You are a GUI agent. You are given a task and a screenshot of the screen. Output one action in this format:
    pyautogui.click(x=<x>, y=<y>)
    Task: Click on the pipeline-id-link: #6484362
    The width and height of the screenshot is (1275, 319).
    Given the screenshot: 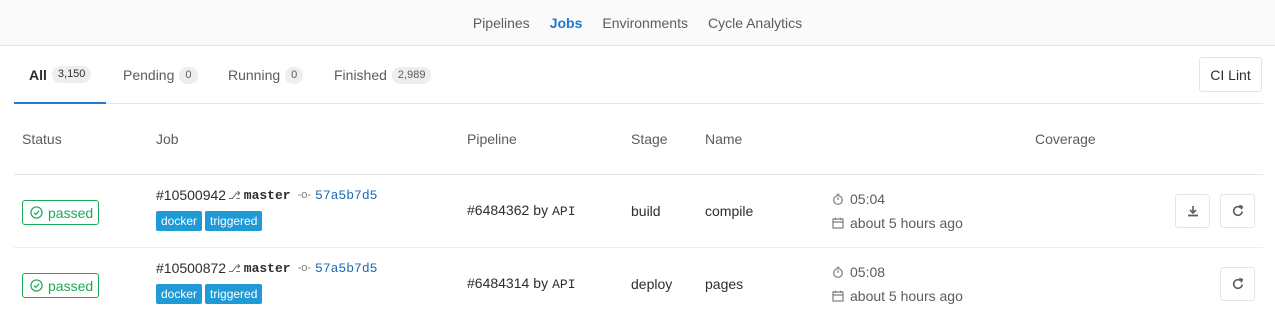 What is the action you would take?
    pyautogui.click(x=498, y=210)
    